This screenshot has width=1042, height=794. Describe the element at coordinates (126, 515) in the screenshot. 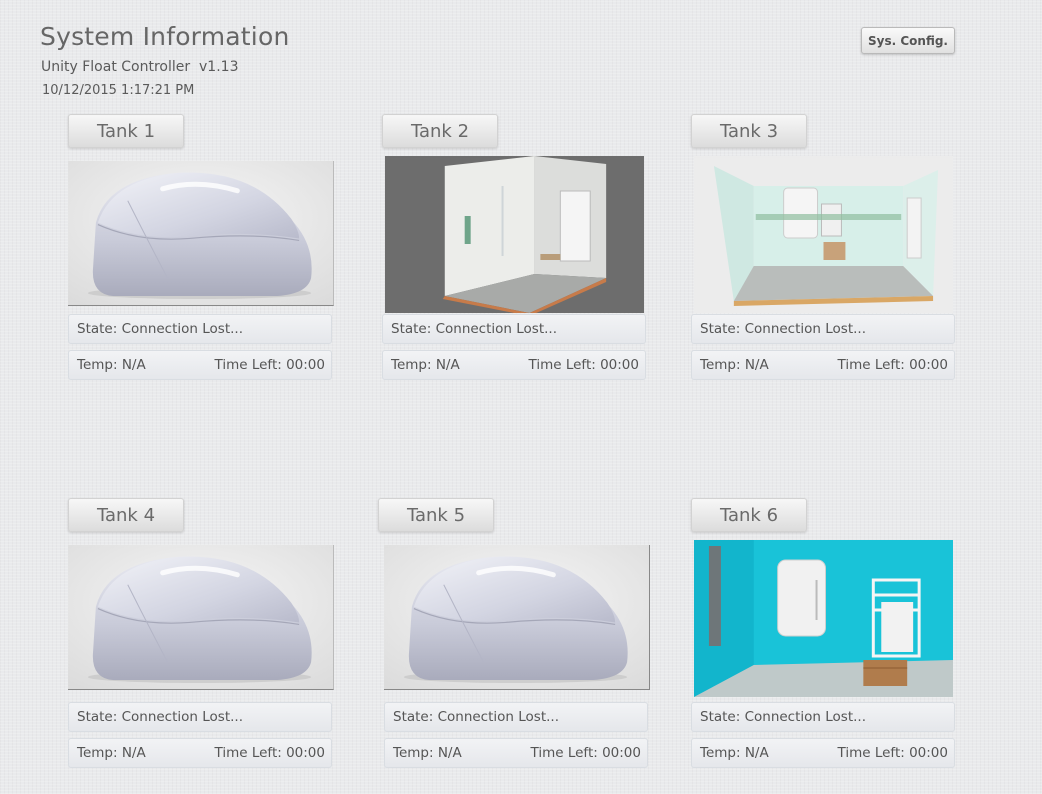

I see `tank-tab: Tank 4` at that location.